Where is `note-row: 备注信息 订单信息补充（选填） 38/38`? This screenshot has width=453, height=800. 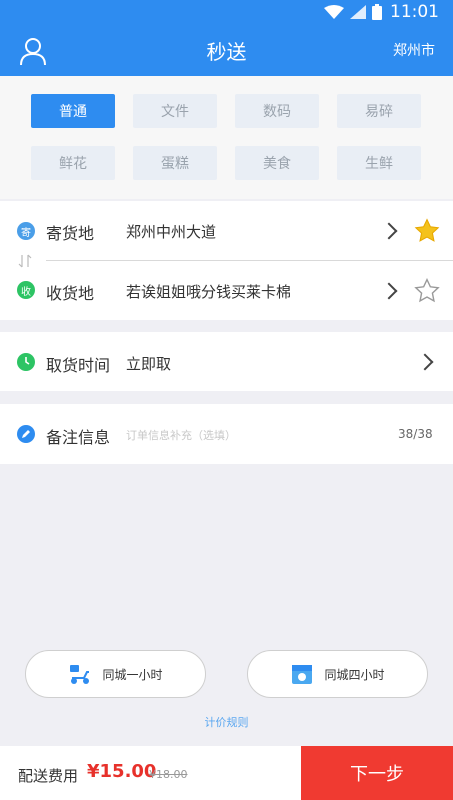 note-row: 备注信息 订单信息补充（选填） 38/38 is located at coordinates (226, 434).